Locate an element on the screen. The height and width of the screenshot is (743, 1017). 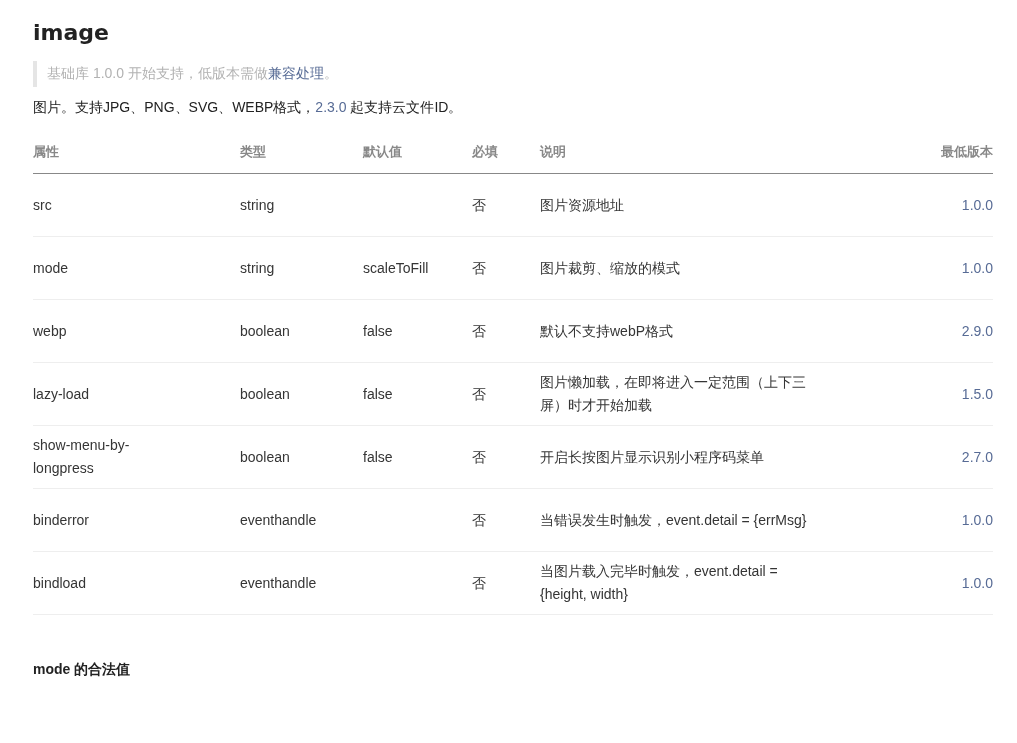
table-cell: src is located at coordinates (42, 204).